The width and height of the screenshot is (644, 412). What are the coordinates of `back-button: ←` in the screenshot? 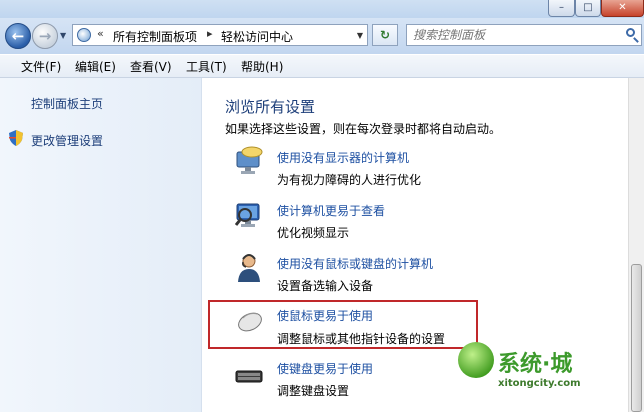 It's located at (18, 36).